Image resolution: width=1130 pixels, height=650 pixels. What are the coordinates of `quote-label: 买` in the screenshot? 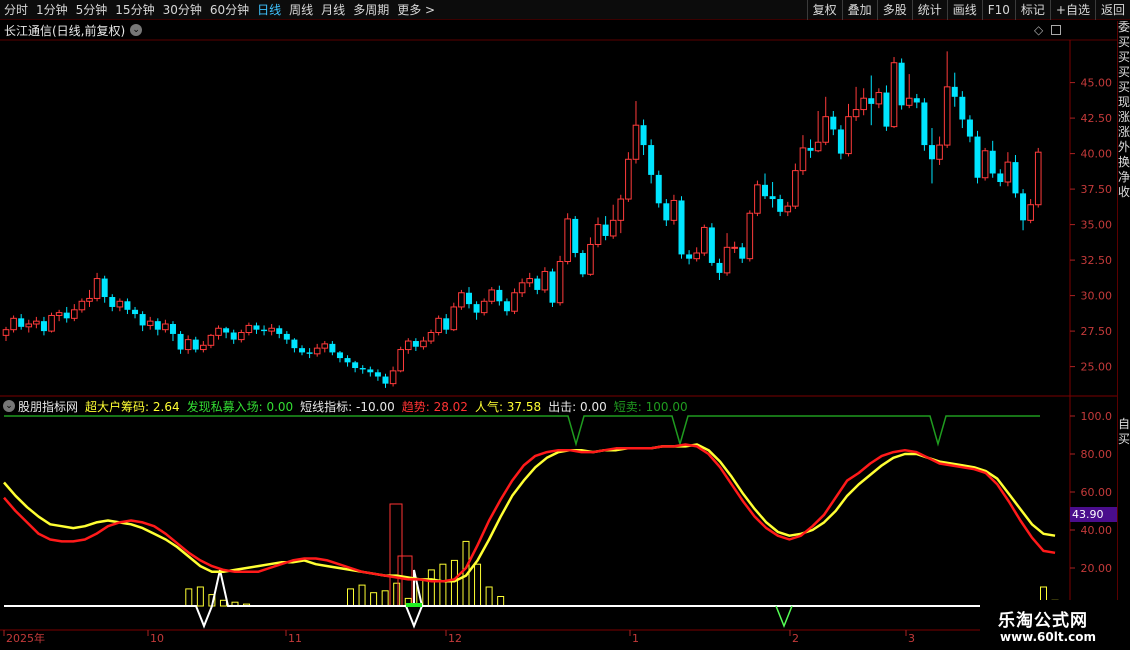 It's located at (1124, 72).